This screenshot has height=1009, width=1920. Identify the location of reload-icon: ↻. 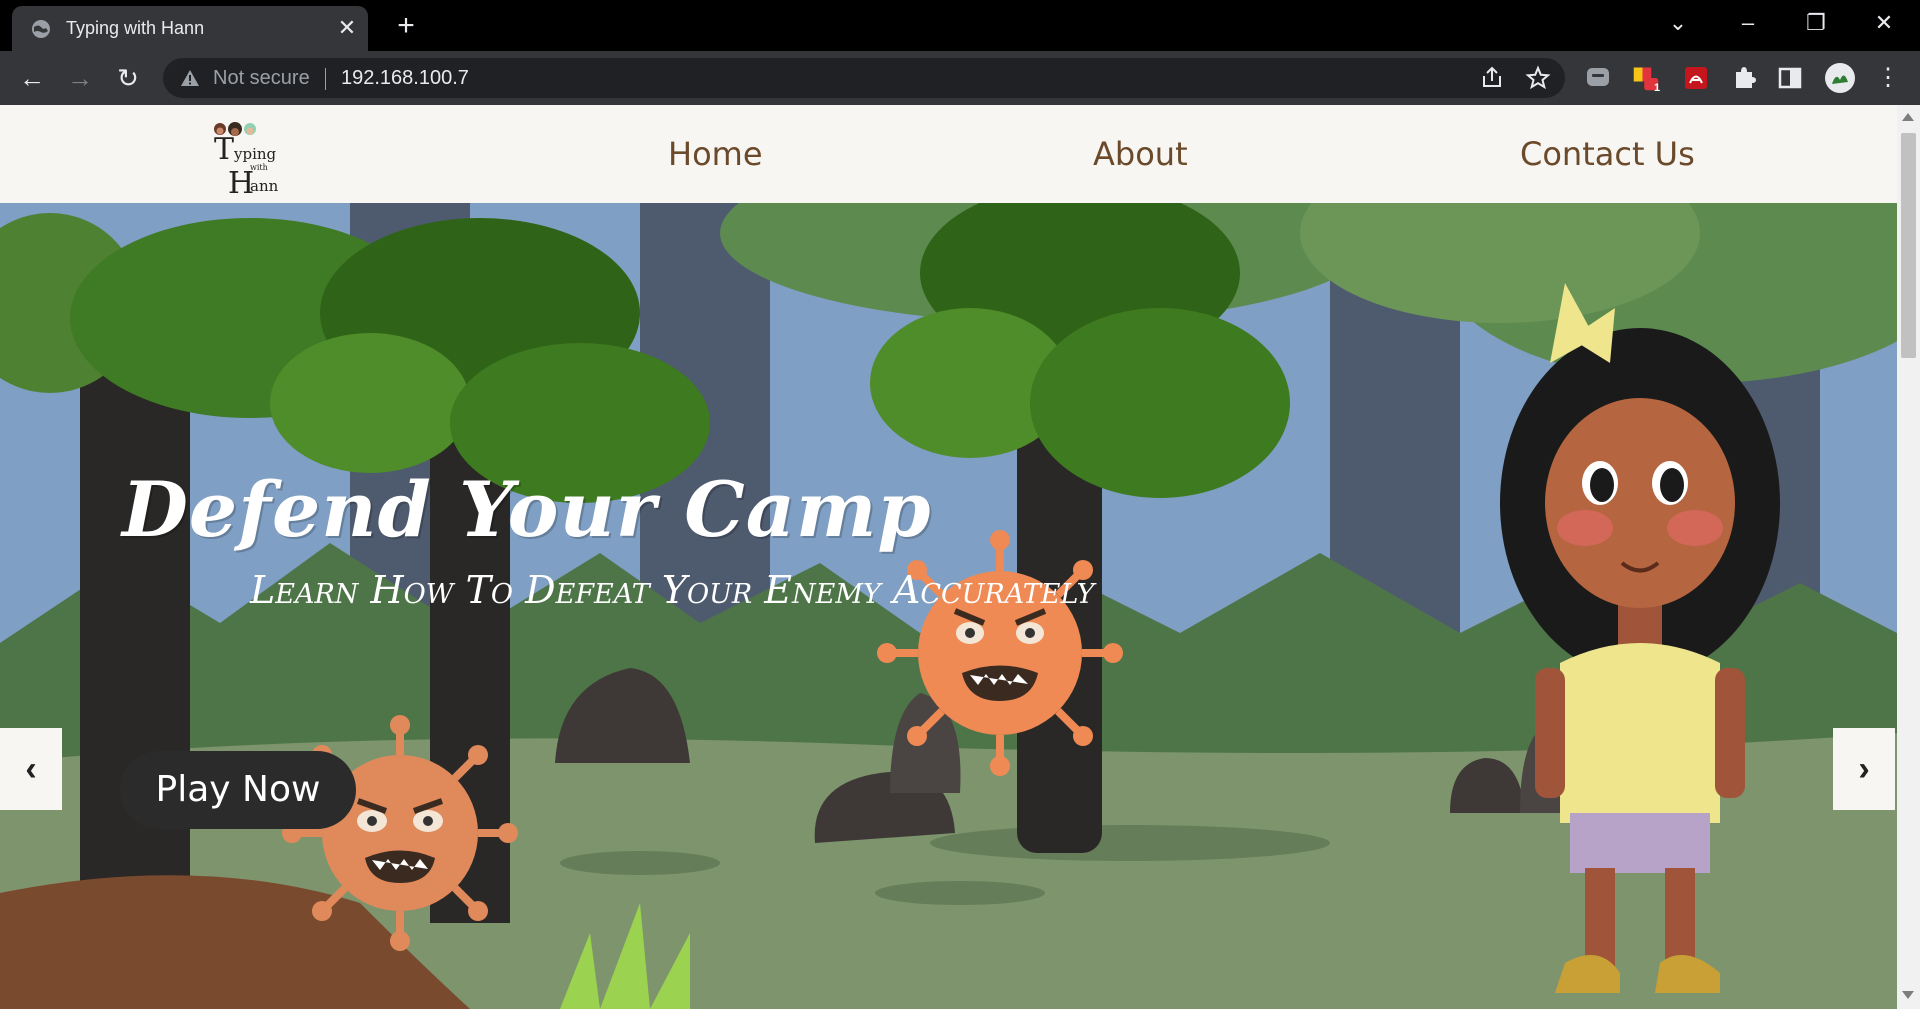
(128, 78).